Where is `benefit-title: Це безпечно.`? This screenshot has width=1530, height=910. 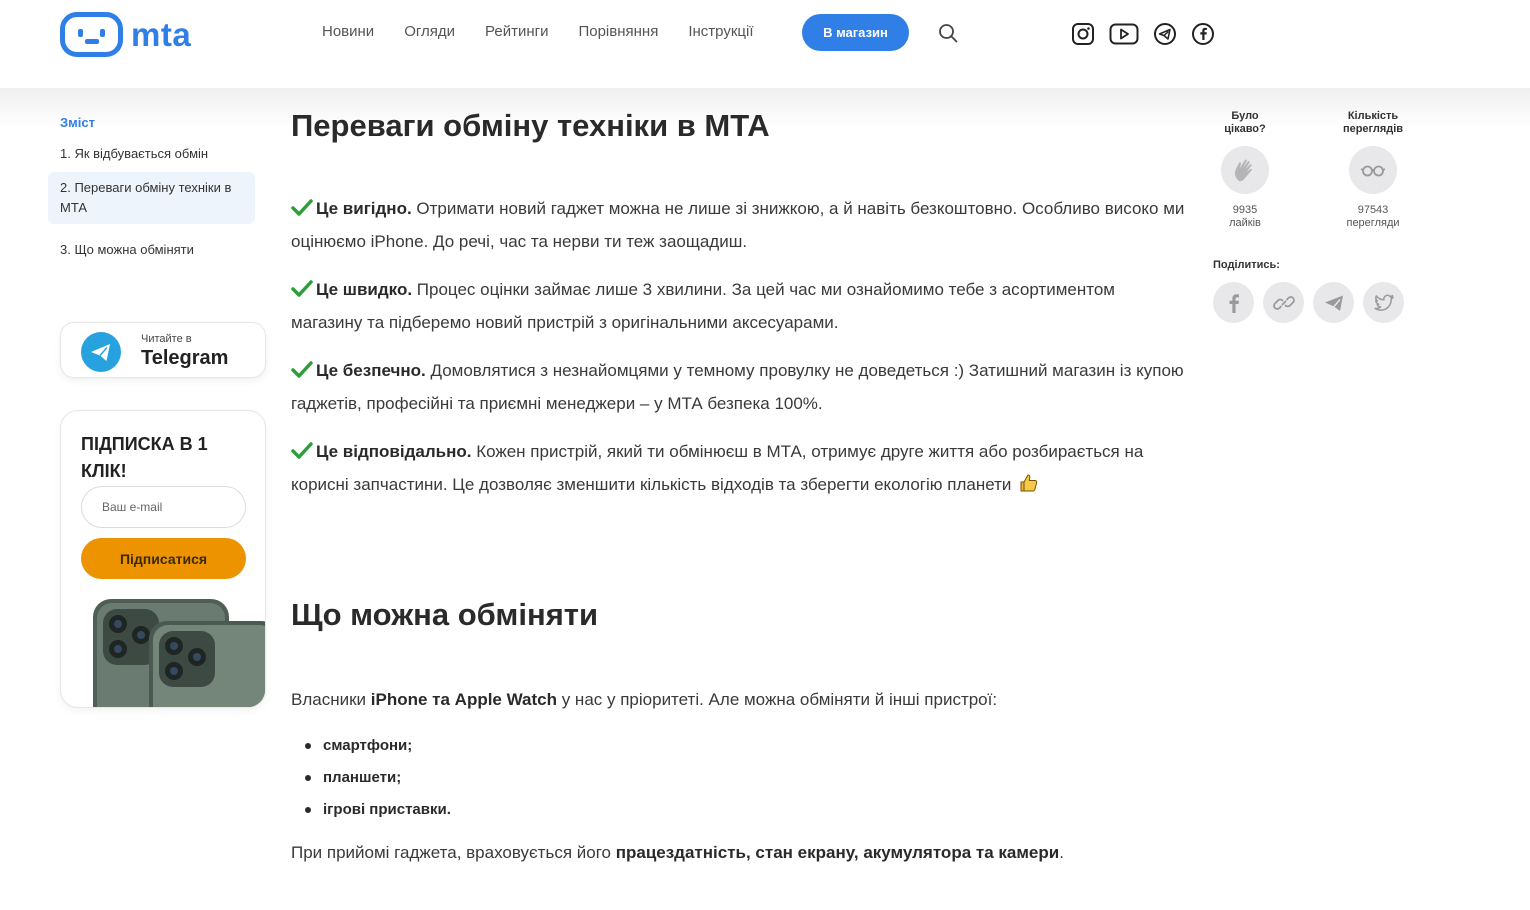
benefit-title: Це безпечно. is located at coordinates (371, 370).